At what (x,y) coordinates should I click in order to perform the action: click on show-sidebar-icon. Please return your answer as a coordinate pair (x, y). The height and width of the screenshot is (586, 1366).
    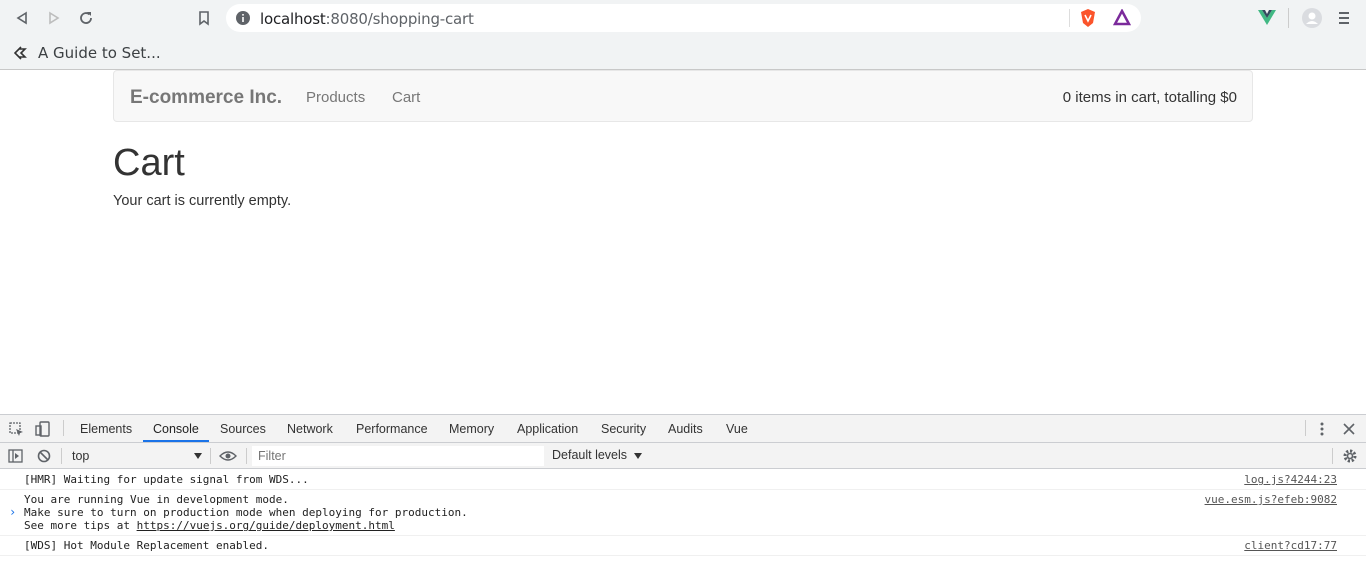
    Looking at the image, I should click on (15, 456).